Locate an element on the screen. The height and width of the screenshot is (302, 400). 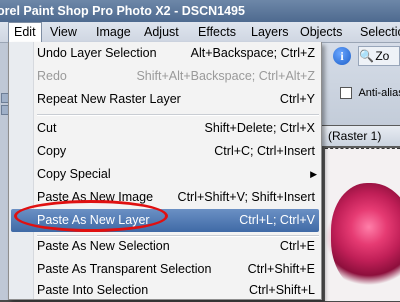
anti-alias-label: Anti-alias is located at coordinates (379, 93).